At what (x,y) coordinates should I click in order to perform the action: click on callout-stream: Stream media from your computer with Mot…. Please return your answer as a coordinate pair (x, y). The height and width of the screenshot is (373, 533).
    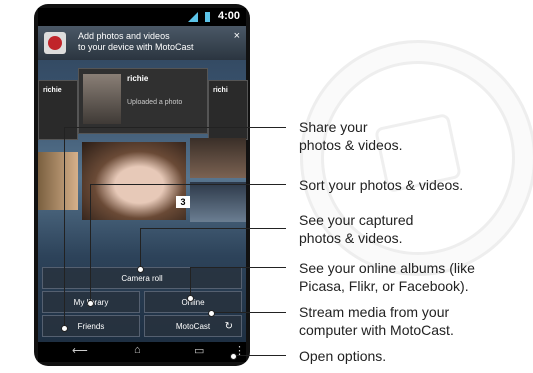
    Looking at the image, I should click on (409, 321).